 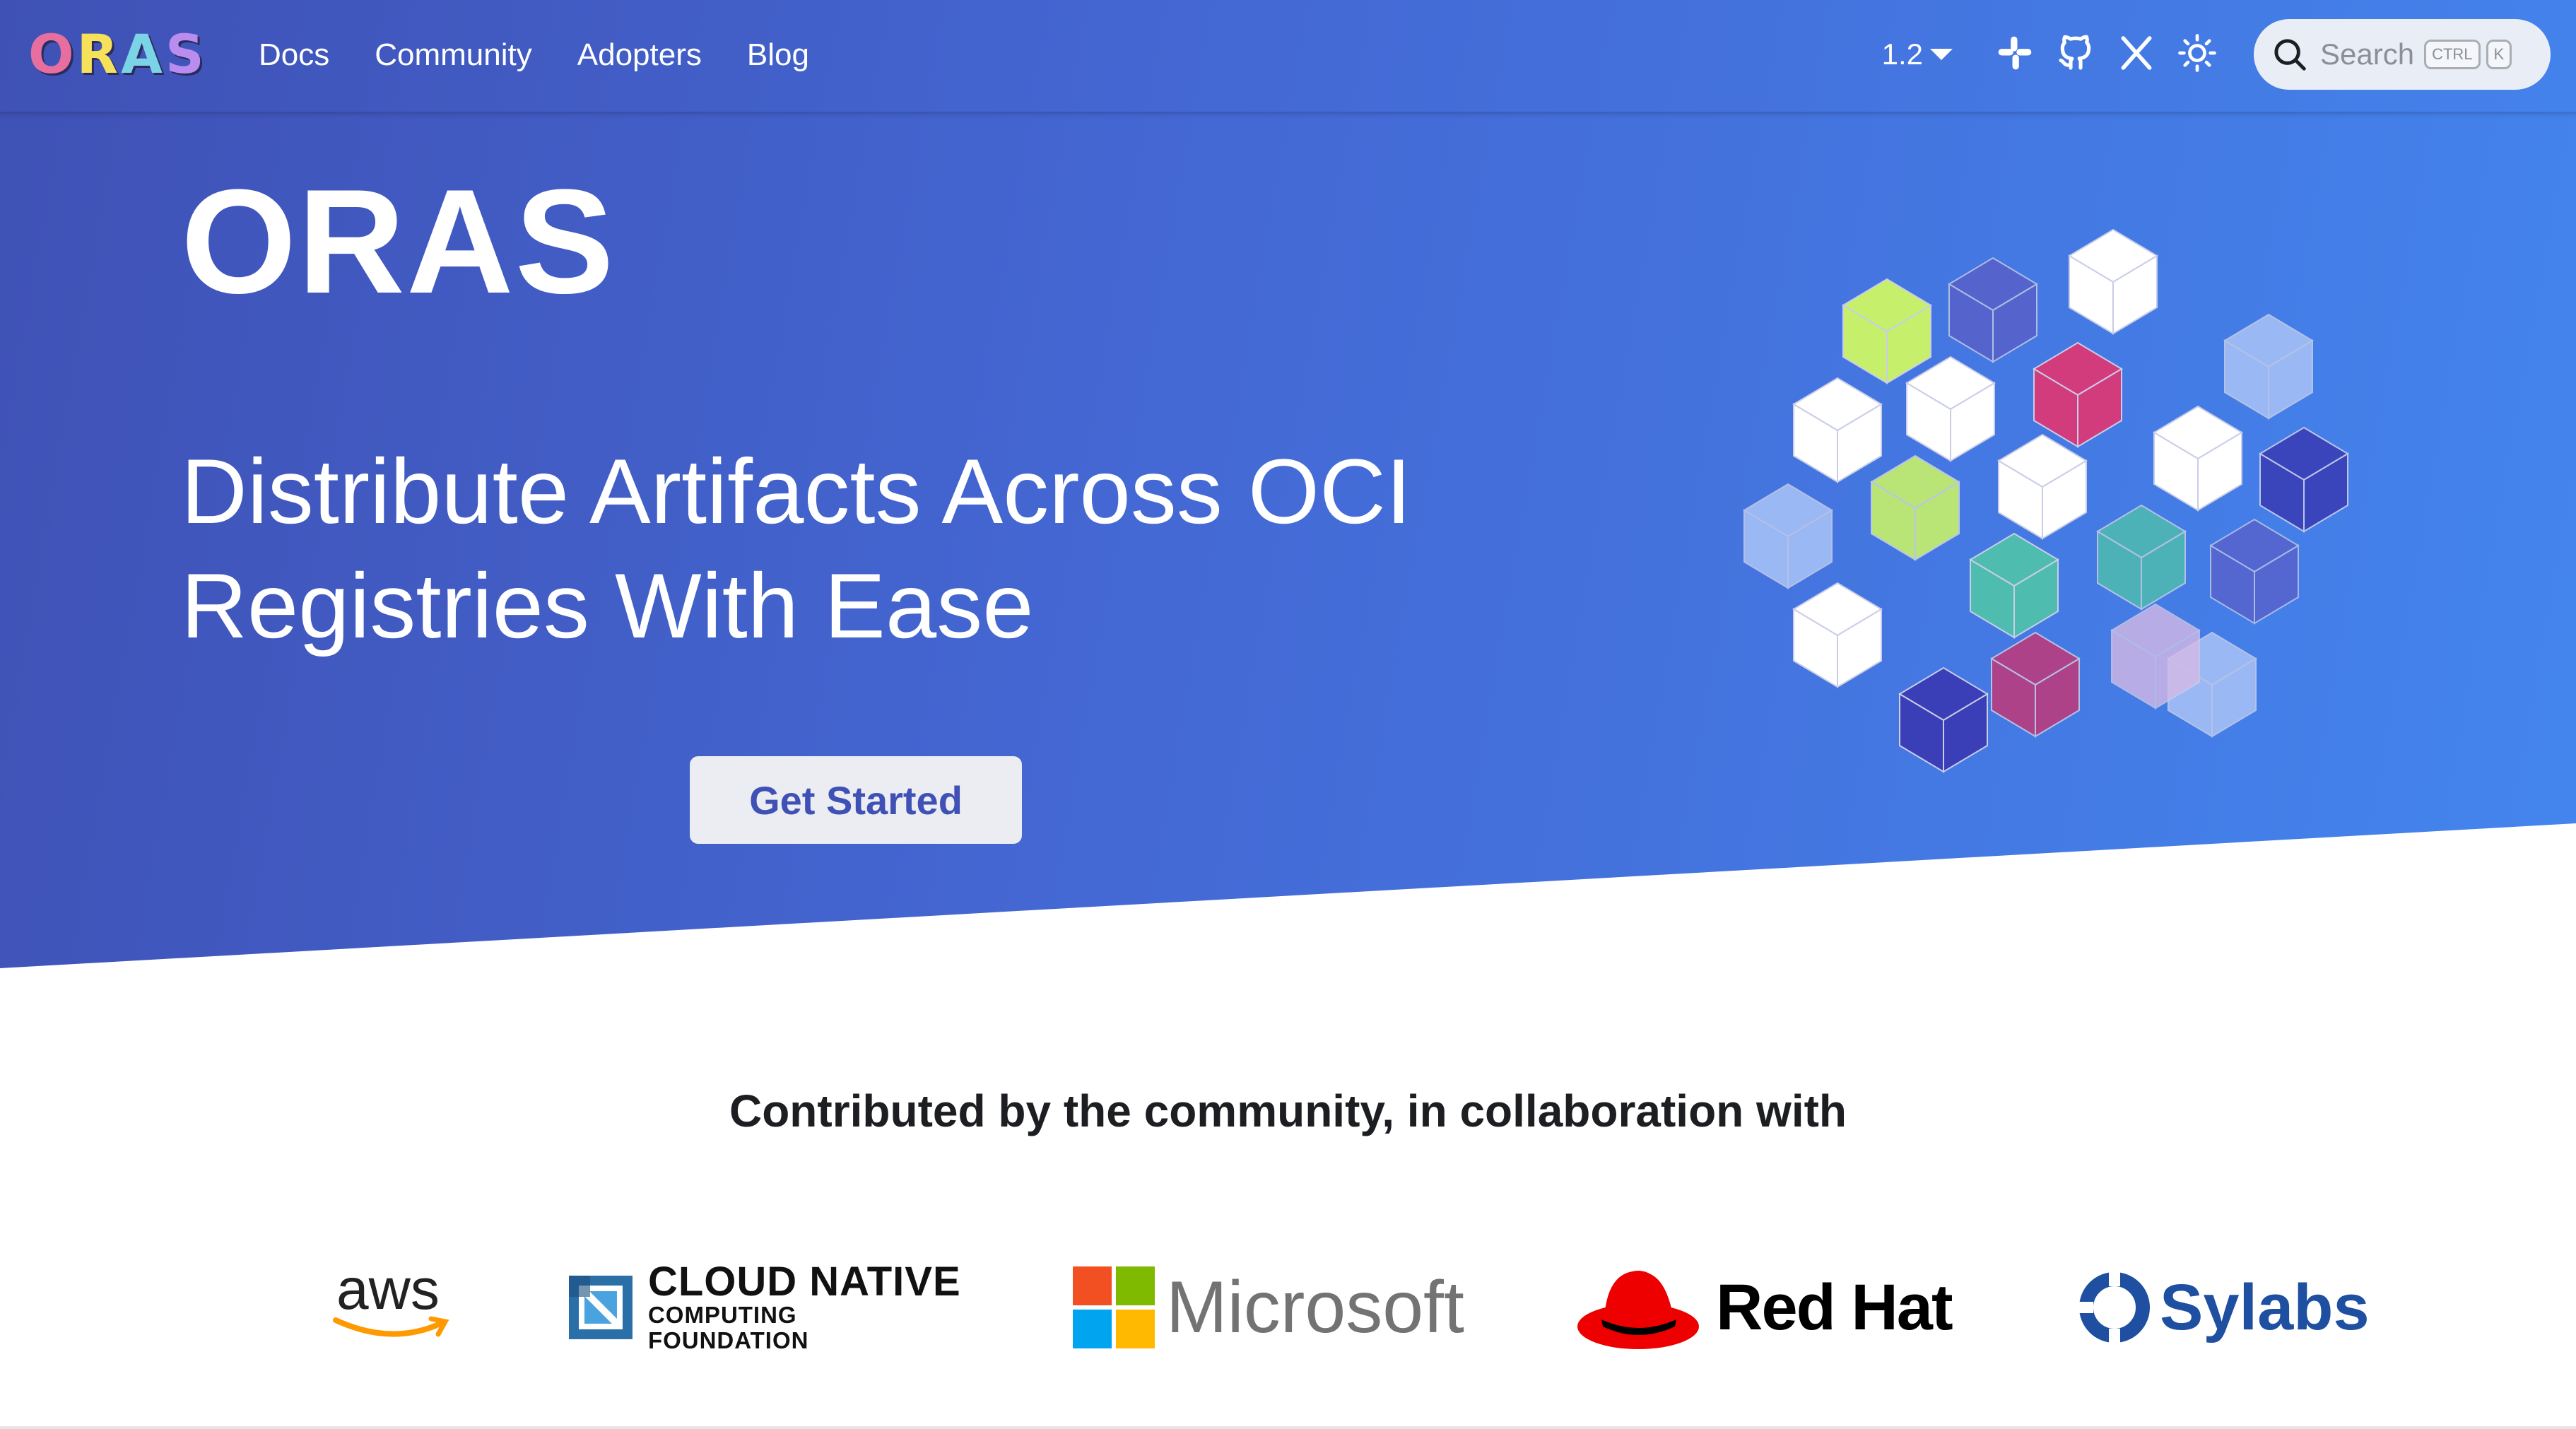 I want to click on microsoft-icon, so click(x=1114, y=1307).